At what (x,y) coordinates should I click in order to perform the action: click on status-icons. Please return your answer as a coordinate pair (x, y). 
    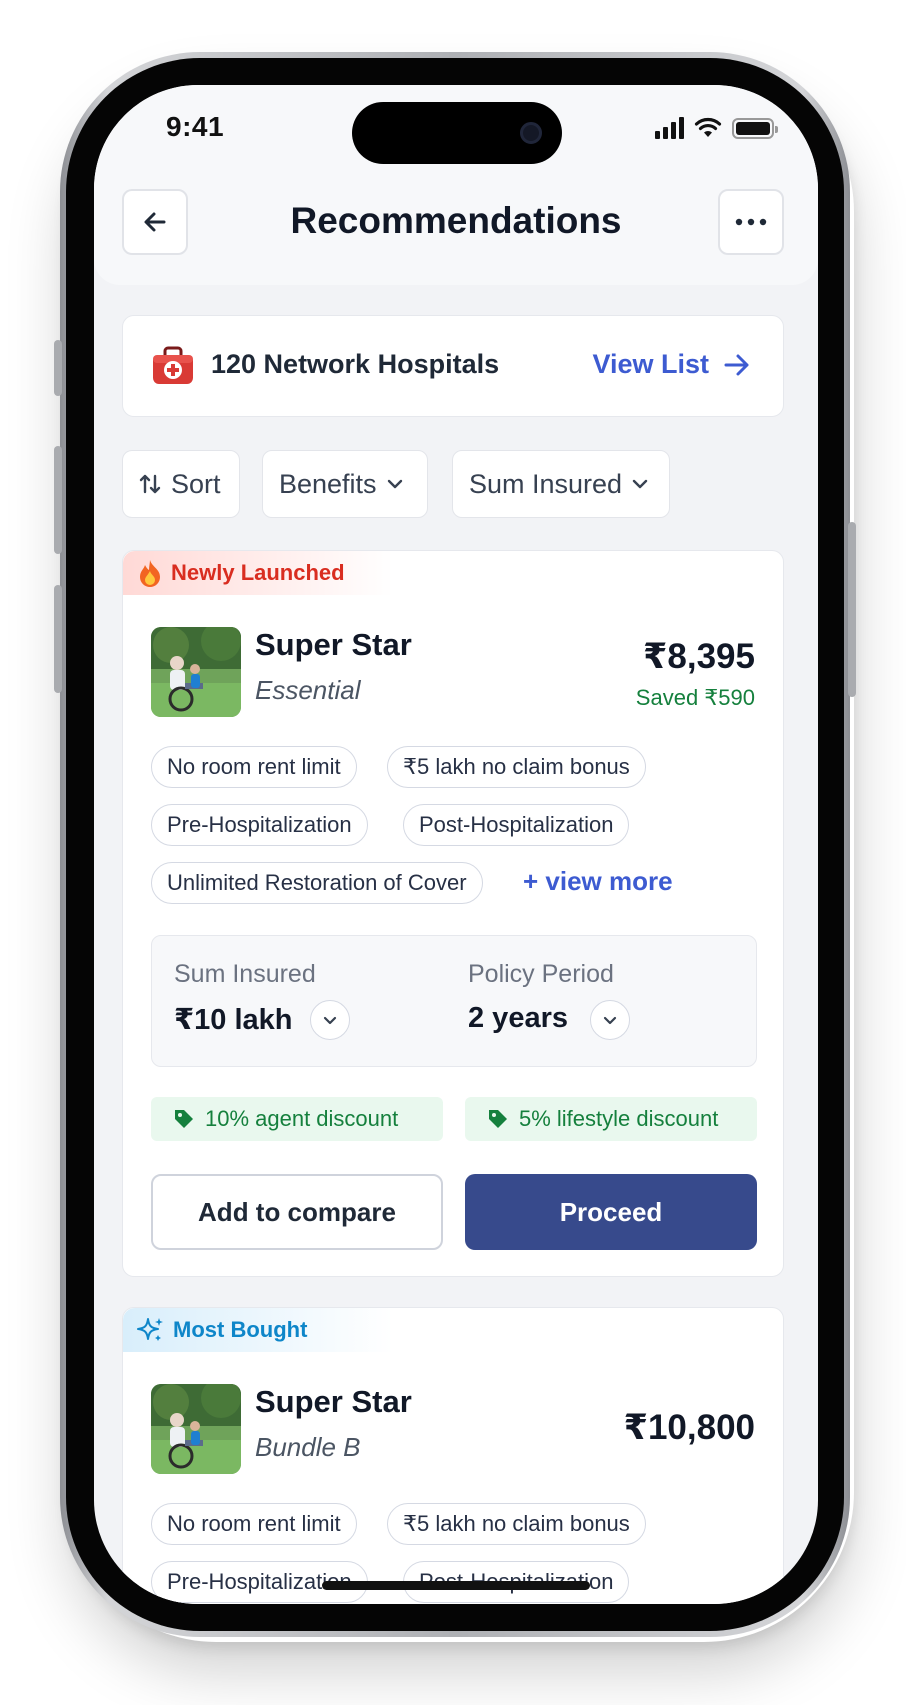
    Looking at the image, I should click on (716, 128).